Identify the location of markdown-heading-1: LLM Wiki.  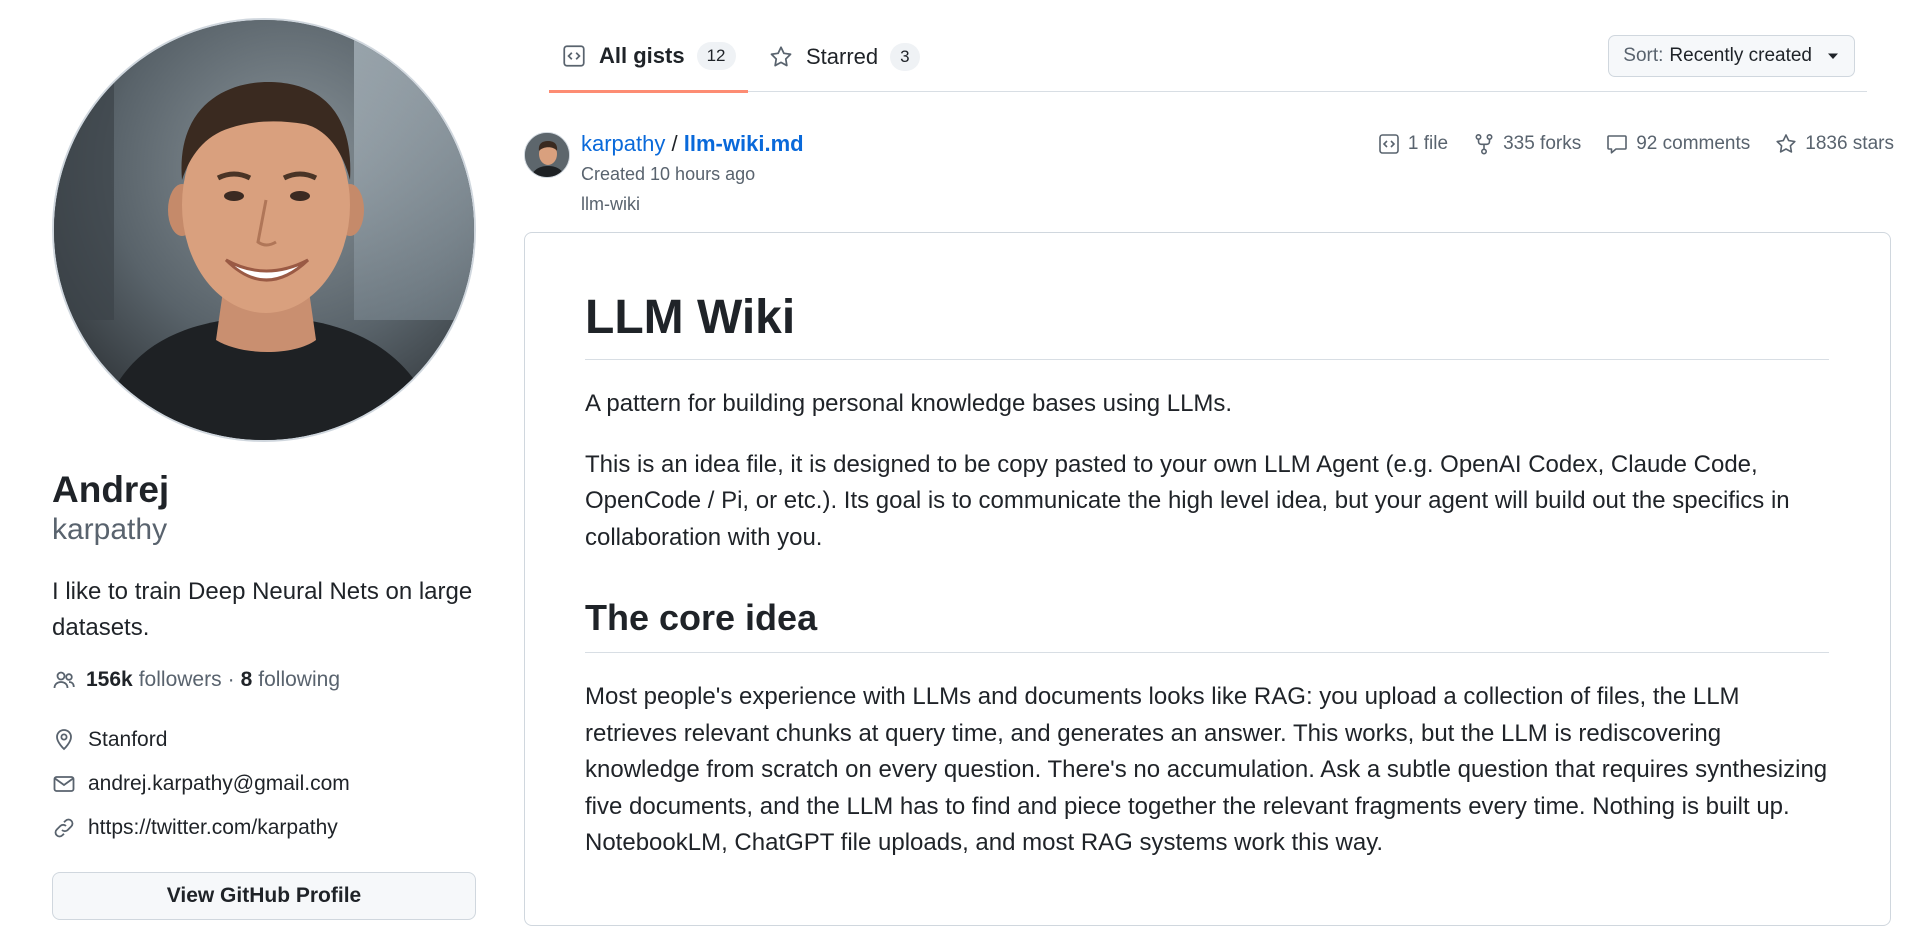
(1207, 324).